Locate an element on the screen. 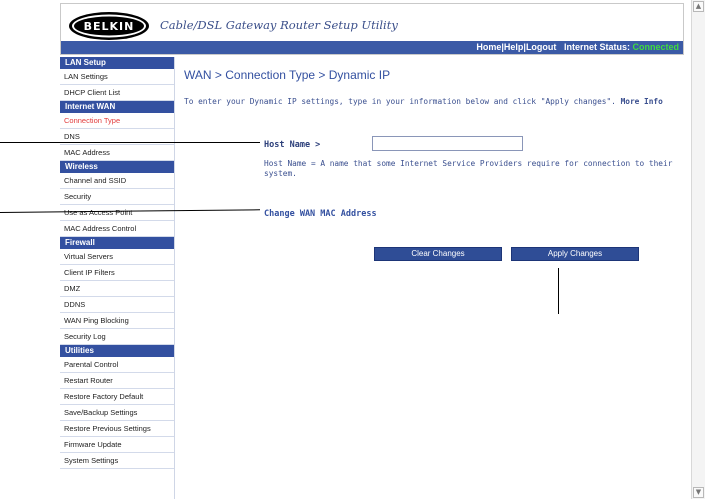 The height and width of the screenshot is (499, 705). sidebar-item-access-point: Use as Access Point is located at coordinates (117, 213).